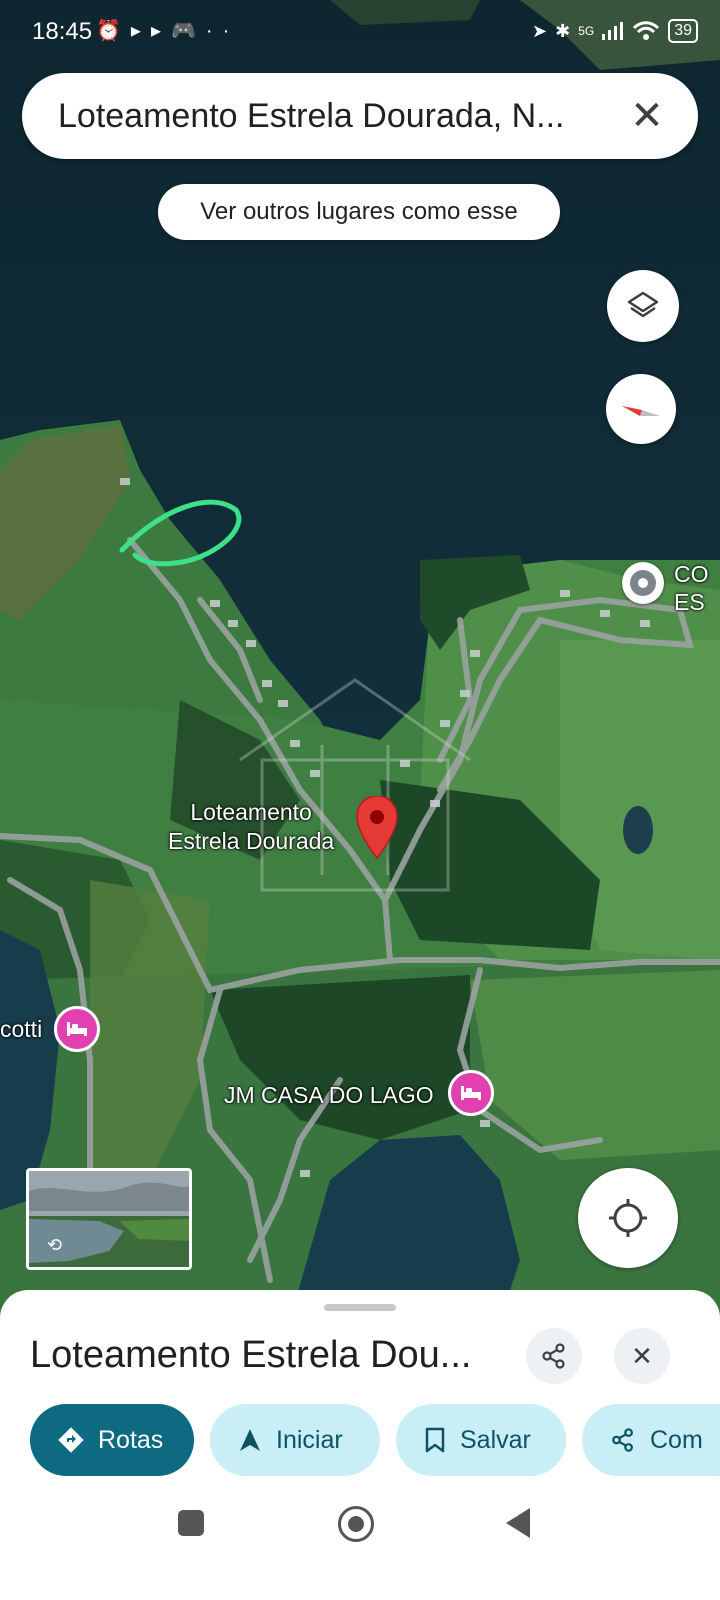 The height and width of the screenshot is (1600, 720). What do you see at coordinates (586, 31) in the screenshot?
I see `network-type: 5G` at bounding box center [586, 31].